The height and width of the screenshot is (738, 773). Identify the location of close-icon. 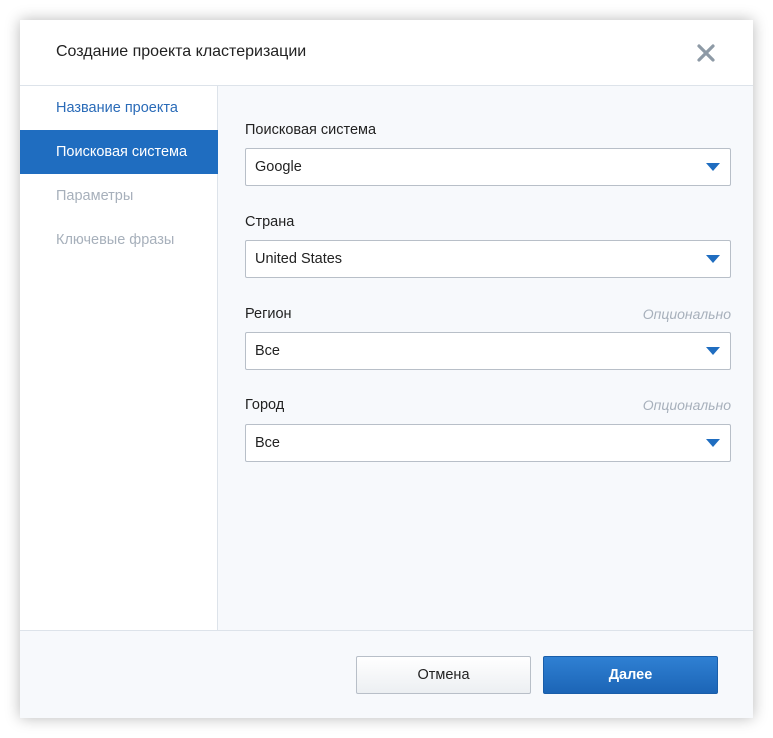
(706, 53).